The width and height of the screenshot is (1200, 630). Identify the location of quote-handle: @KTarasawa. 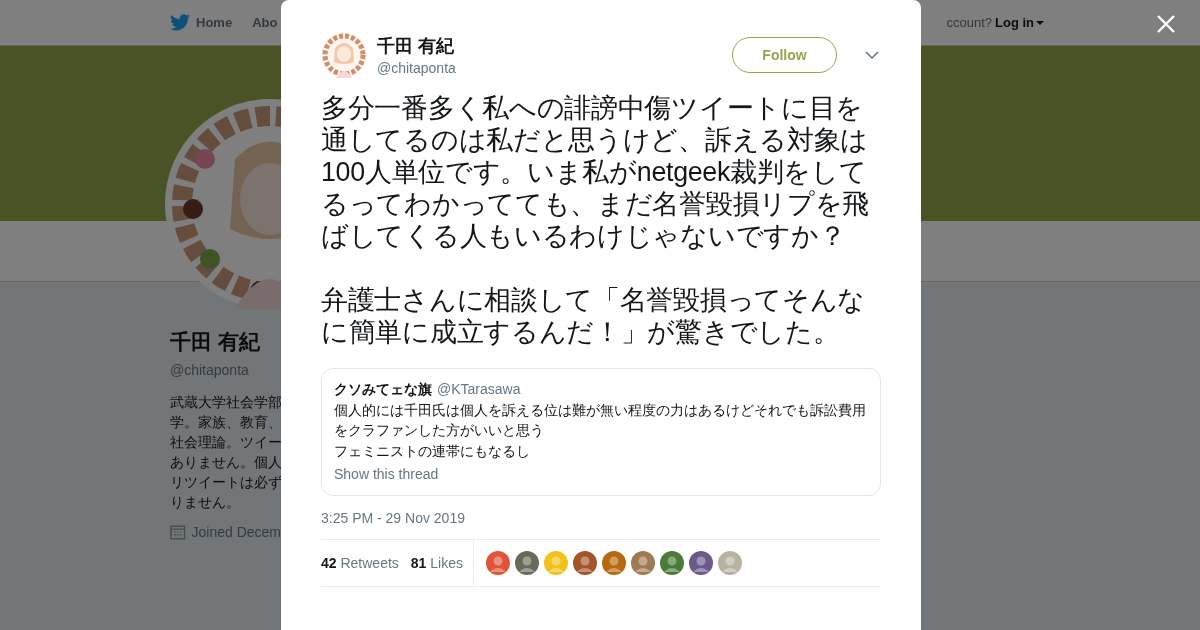
(479, 390).